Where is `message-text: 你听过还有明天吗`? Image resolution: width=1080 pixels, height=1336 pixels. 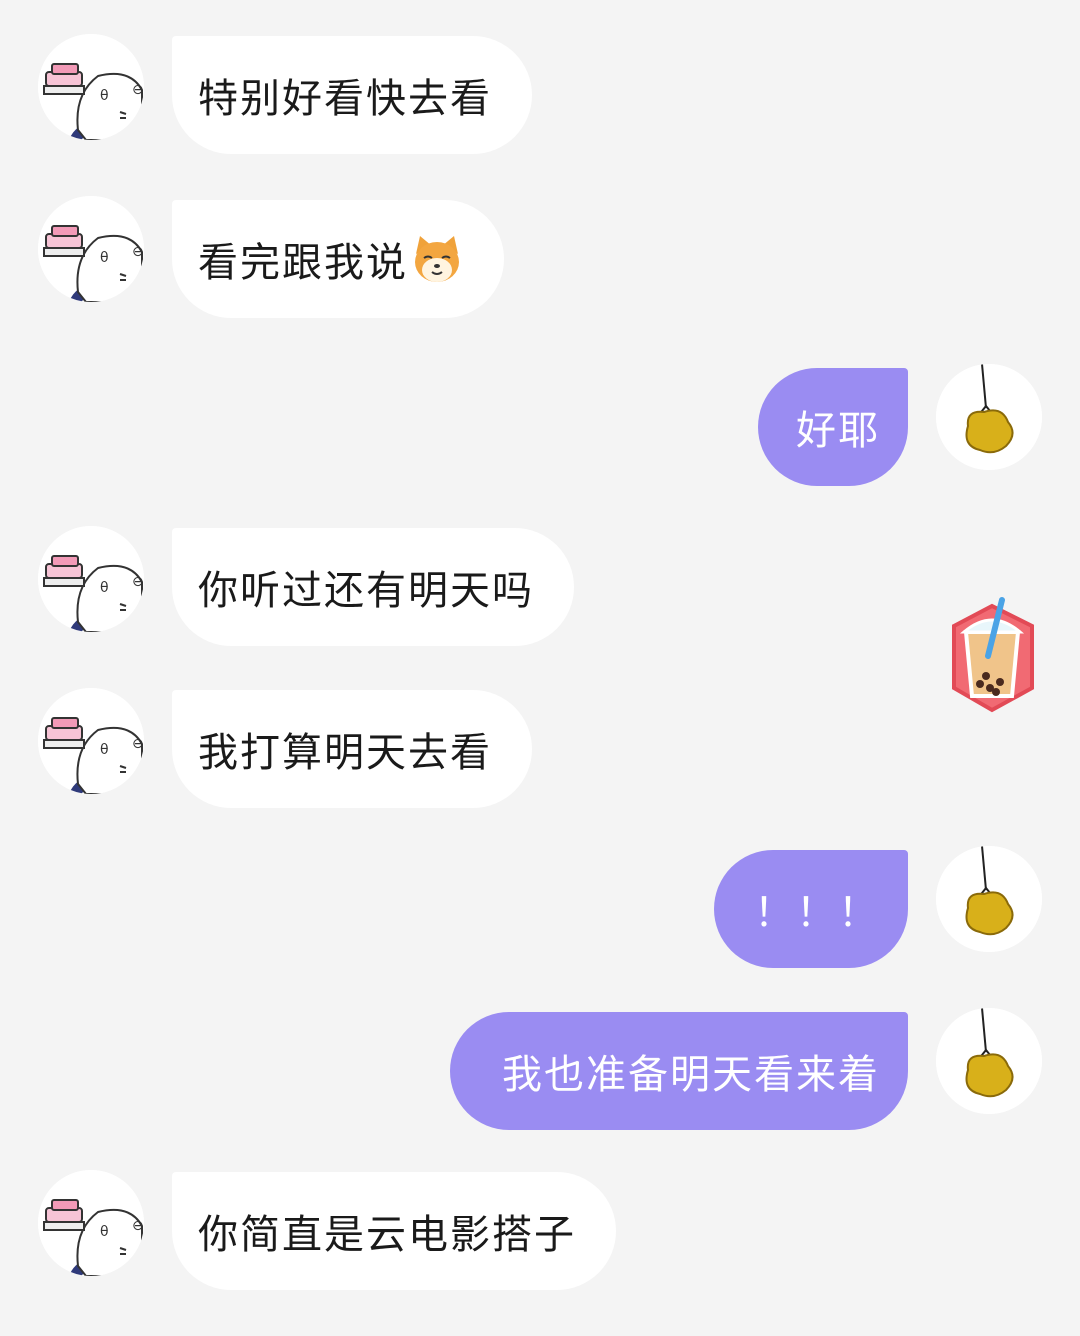
message-text: 你听过还有明天吗 is located at coordinates (366, 591).